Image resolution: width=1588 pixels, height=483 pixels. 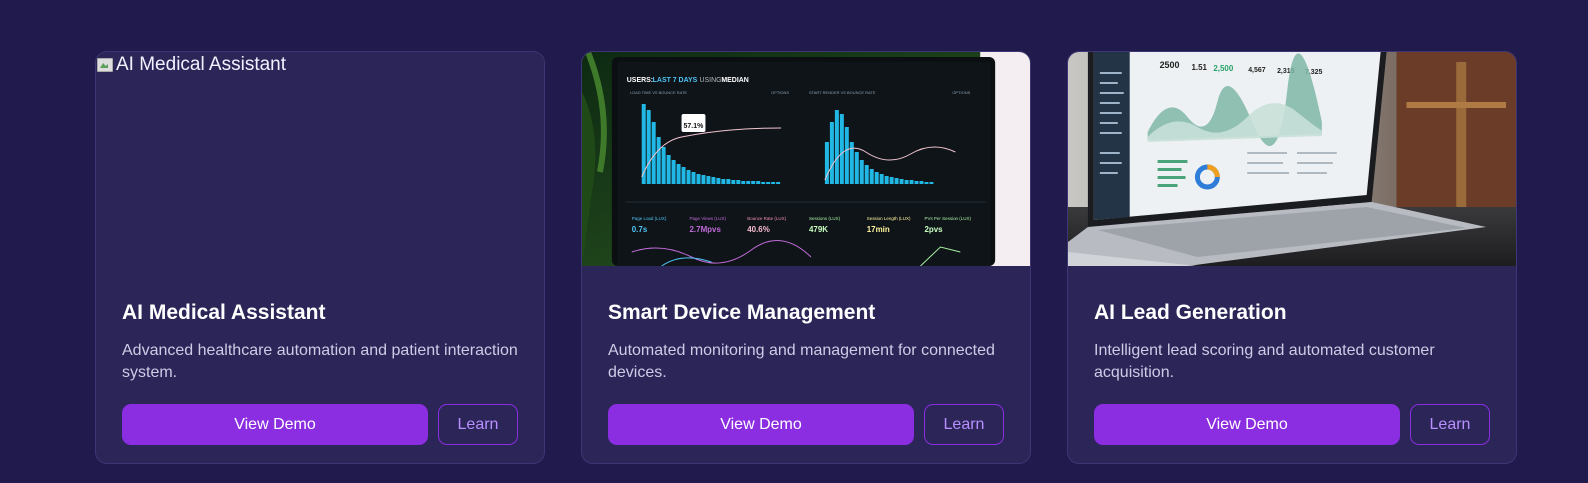 I want to click on screen-header-using: USING, so click(x=710, y=80).